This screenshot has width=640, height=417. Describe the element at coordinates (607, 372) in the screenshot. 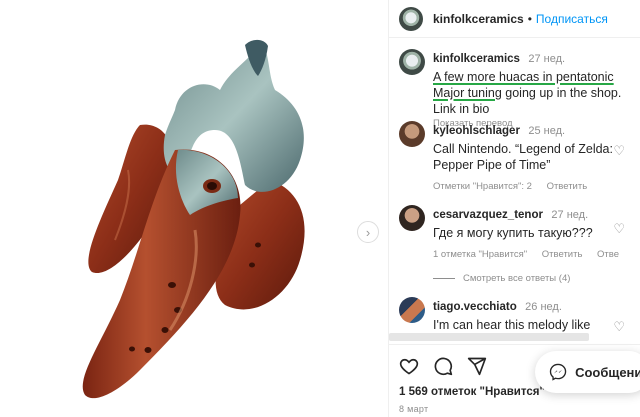

I see `messages-label: Сообщения` at that location.